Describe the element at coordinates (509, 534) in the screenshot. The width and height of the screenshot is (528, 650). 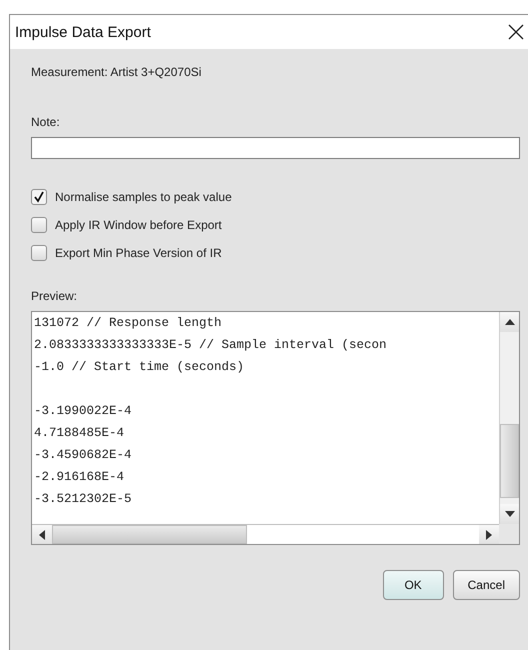
I see `scrollbar-corner` at that location.